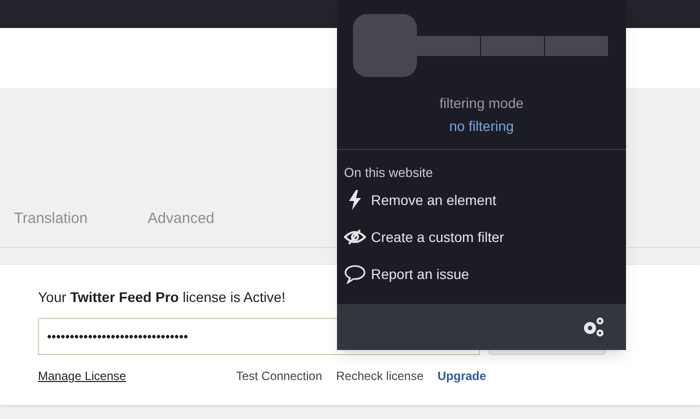  Describe the element at coordinates (485, 274) in the screenshot. I see `popup-action: Report an issue` at that location.